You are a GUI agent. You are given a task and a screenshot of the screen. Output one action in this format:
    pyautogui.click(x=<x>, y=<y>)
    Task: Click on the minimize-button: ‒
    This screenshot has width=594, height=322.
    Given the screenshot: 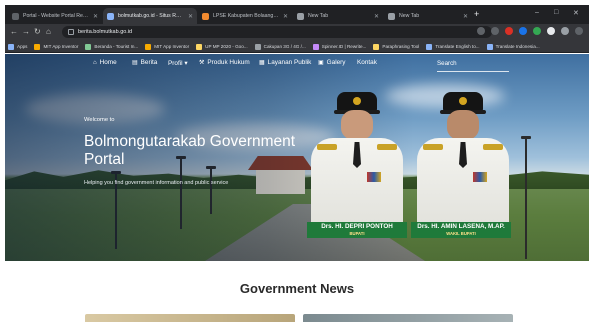 What is the action you would take?
    pyautogui.click(x=537, y=12)
    